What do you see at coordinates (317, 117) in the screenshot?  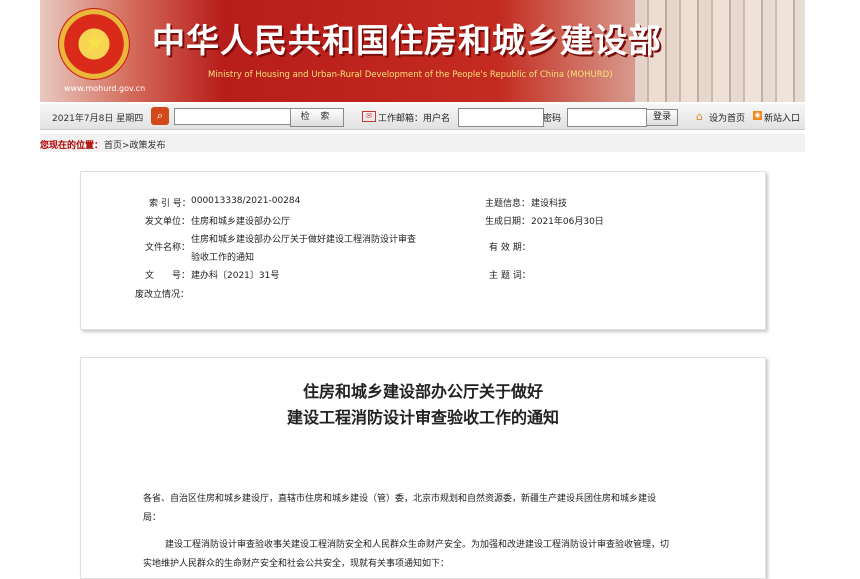 I see `search-button: 检 索` at bounding box center [317, 117].